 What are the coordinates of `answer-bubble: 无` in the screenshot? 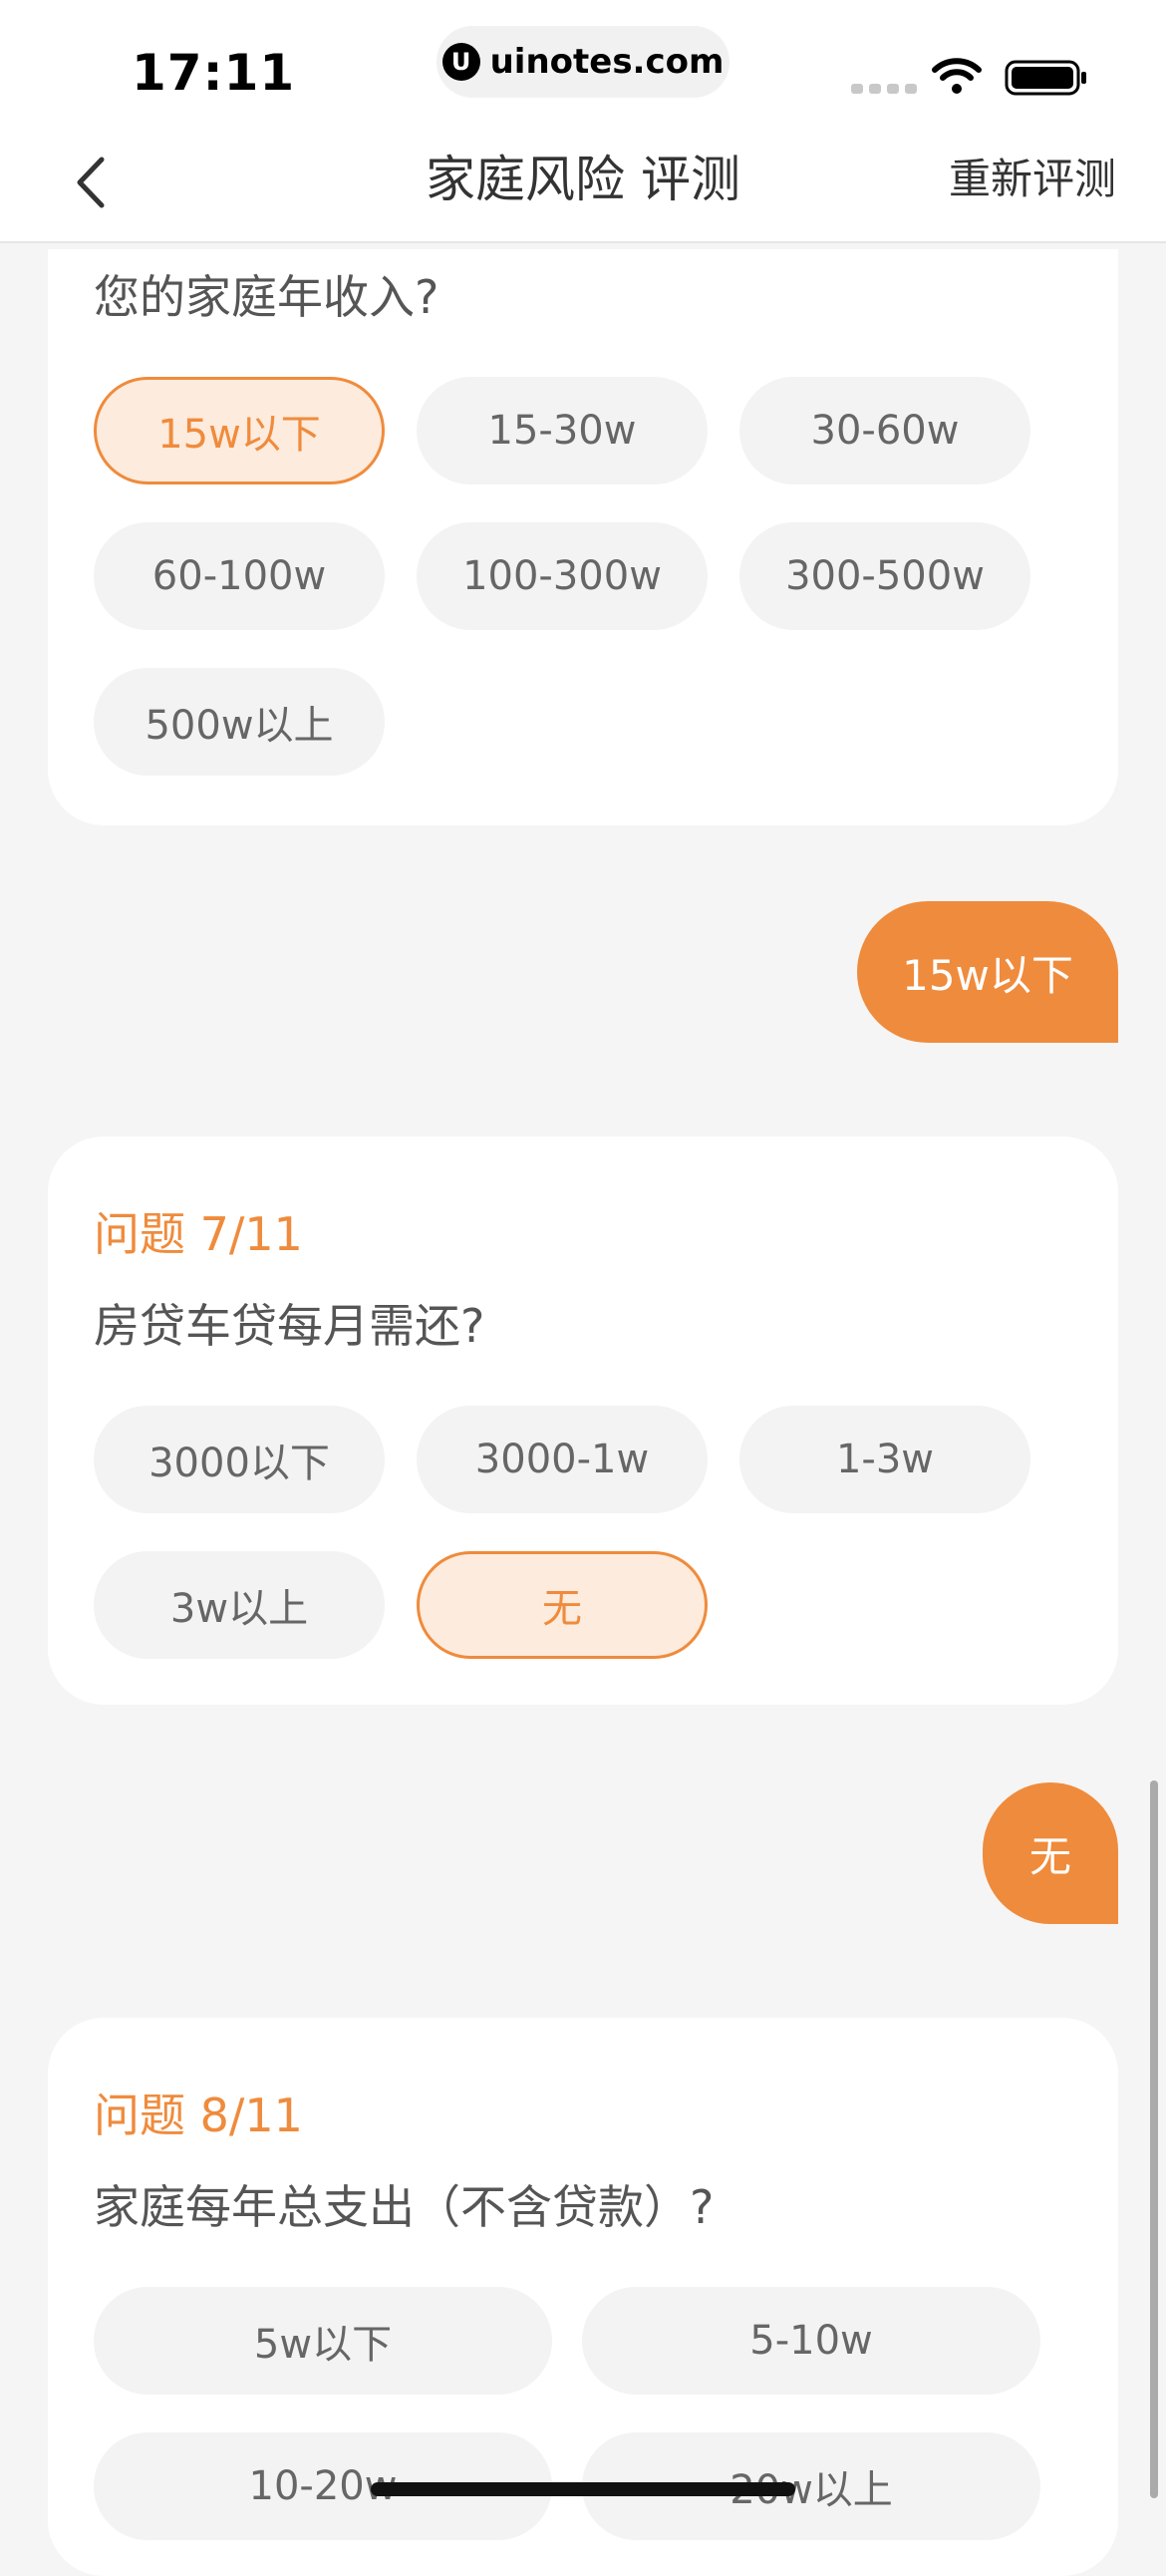 It's located at (1050, 1853).